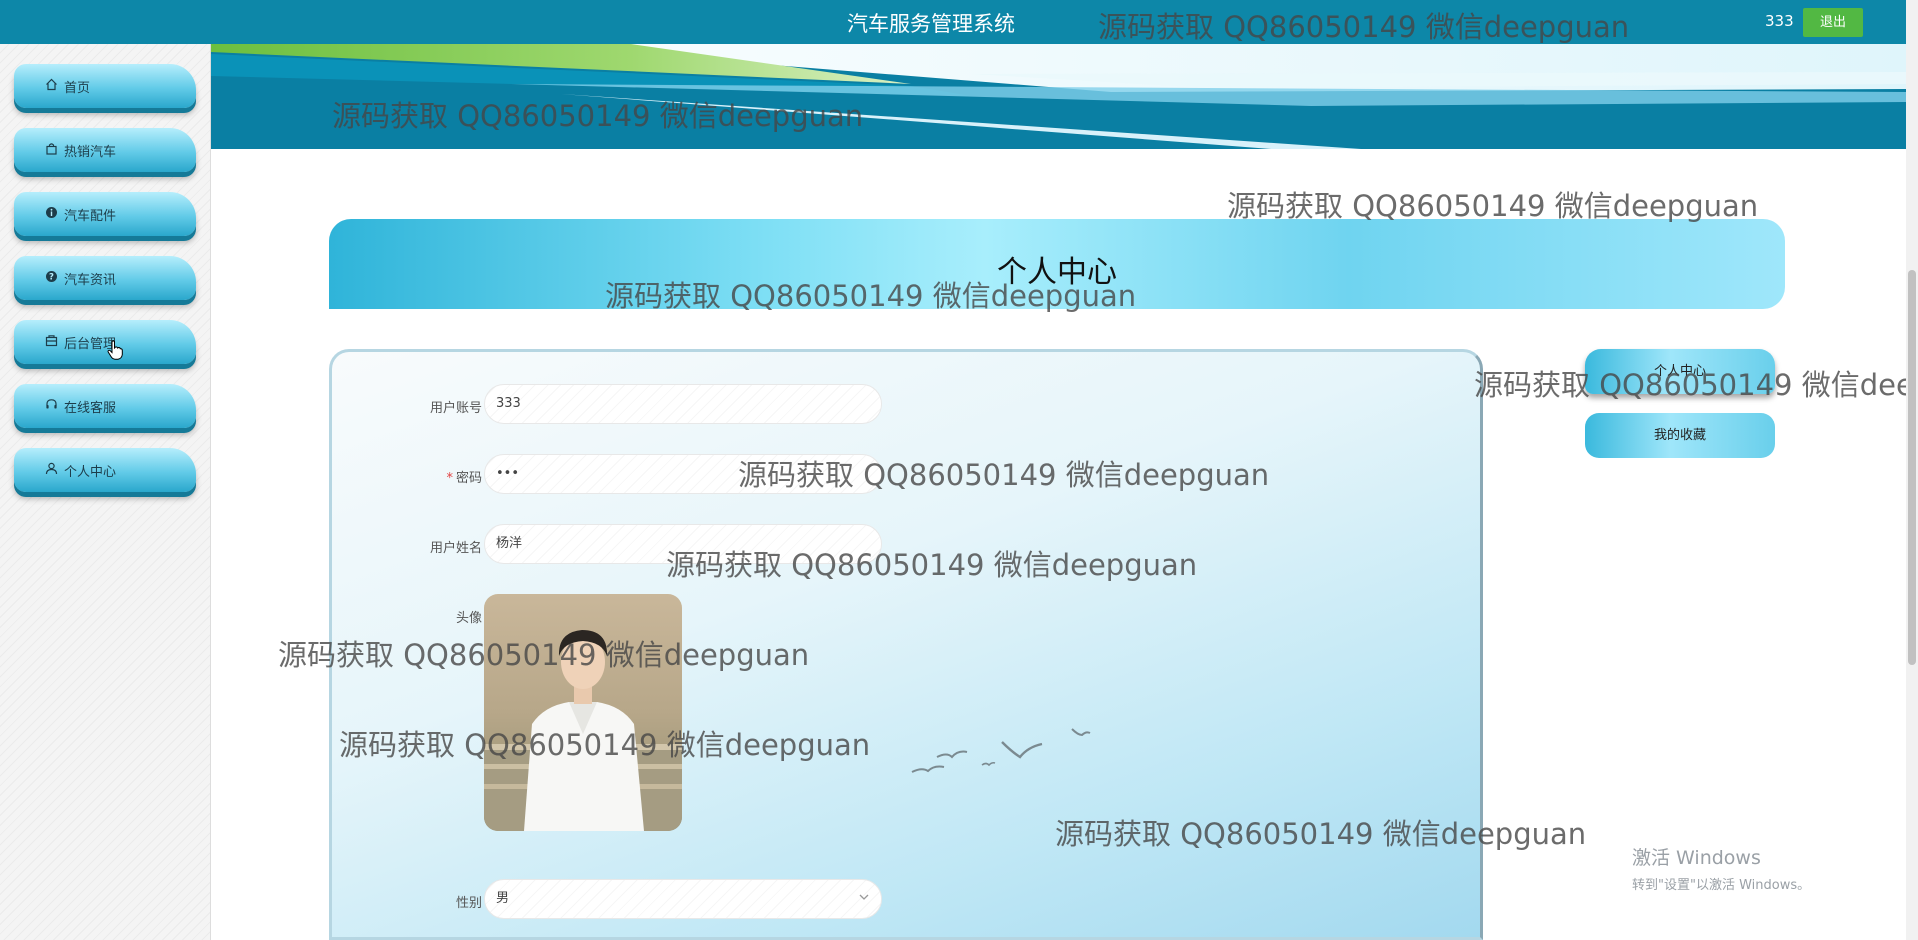  I want to click on sidebar-item-label: 在线客服, so click(90, 408).